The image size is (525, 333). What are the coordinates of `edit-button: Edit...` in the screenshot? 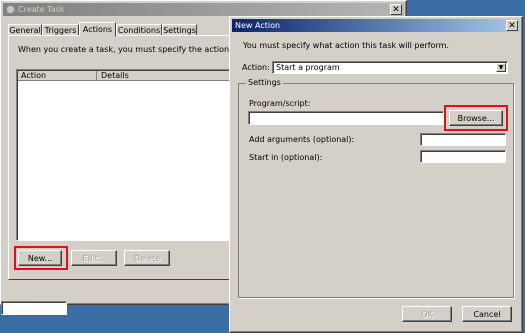 It's located at (94, 258).